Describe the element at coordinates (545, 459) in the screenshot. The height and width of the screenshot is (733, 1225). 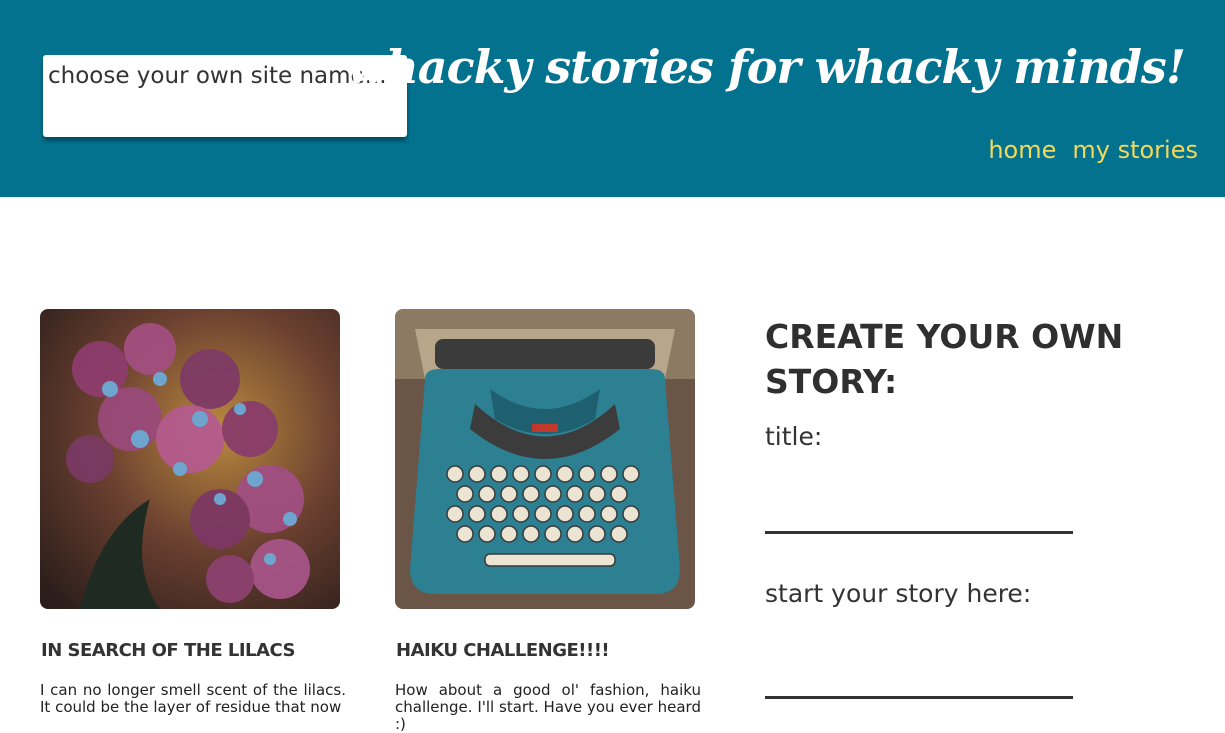
I see `typewriter-image` at that location.